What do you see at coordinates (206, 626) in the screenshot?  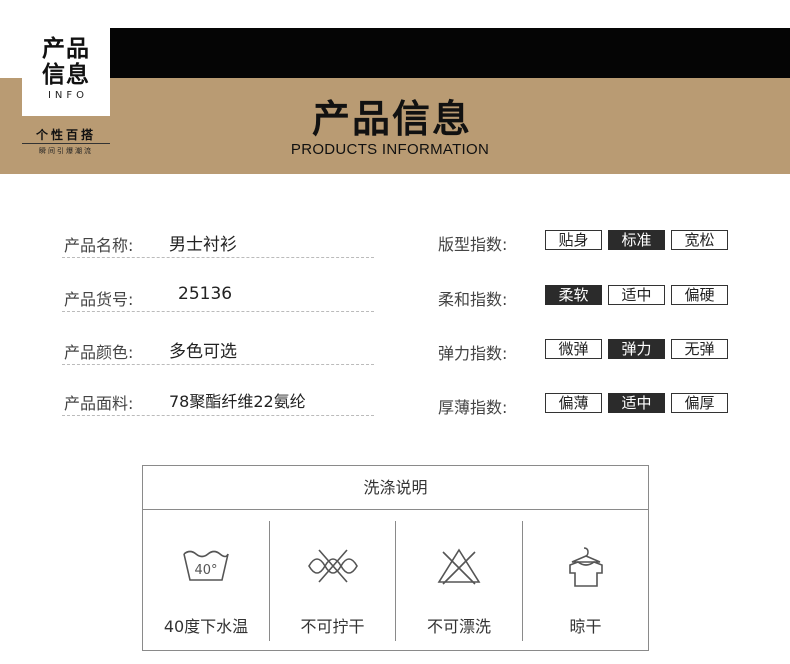 I see `wash-label: 40度下水温` at bounding box center [206, 626].